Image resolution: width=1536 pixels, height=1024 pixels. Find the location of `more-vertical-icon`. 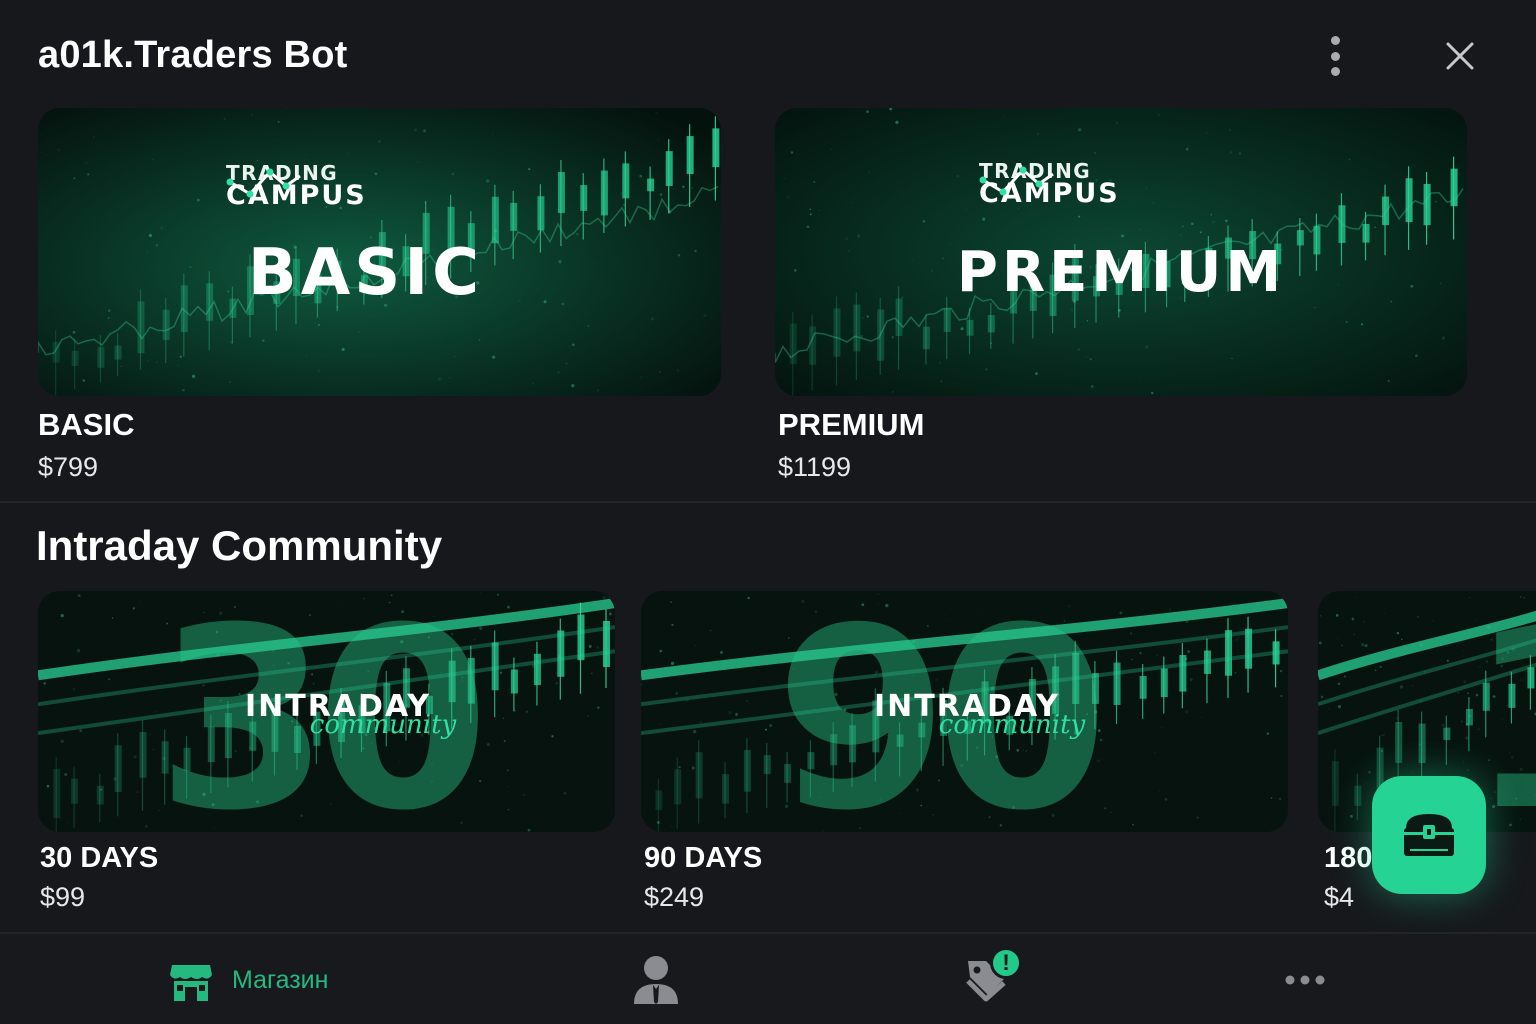

more-vertical-icon is located at coordinates (1335, 56).